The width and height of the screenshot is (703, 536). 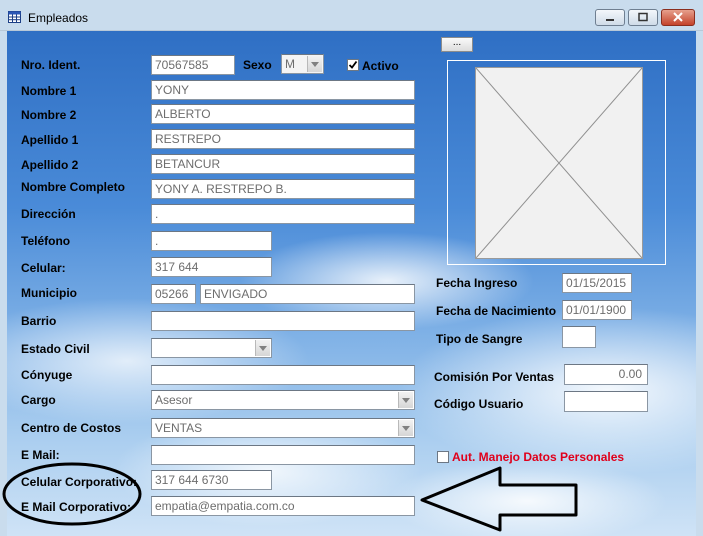 I want to click on annotation-arrow, so click(x=499, y=499).